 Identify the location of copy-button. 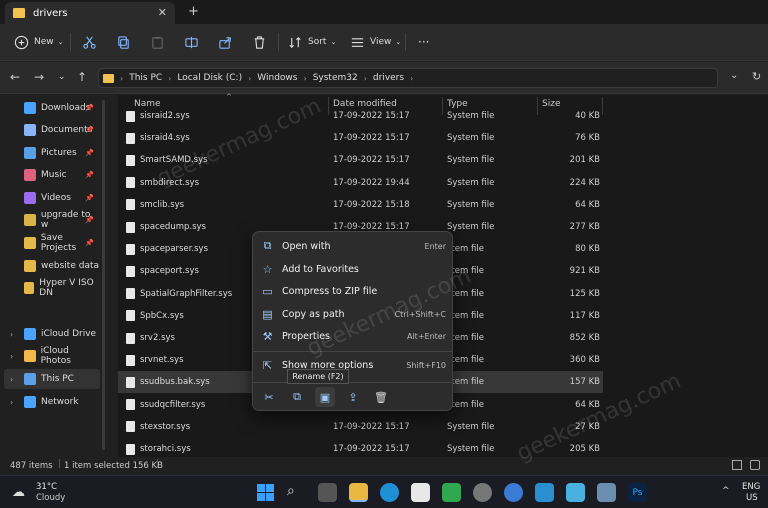
(123, 42).